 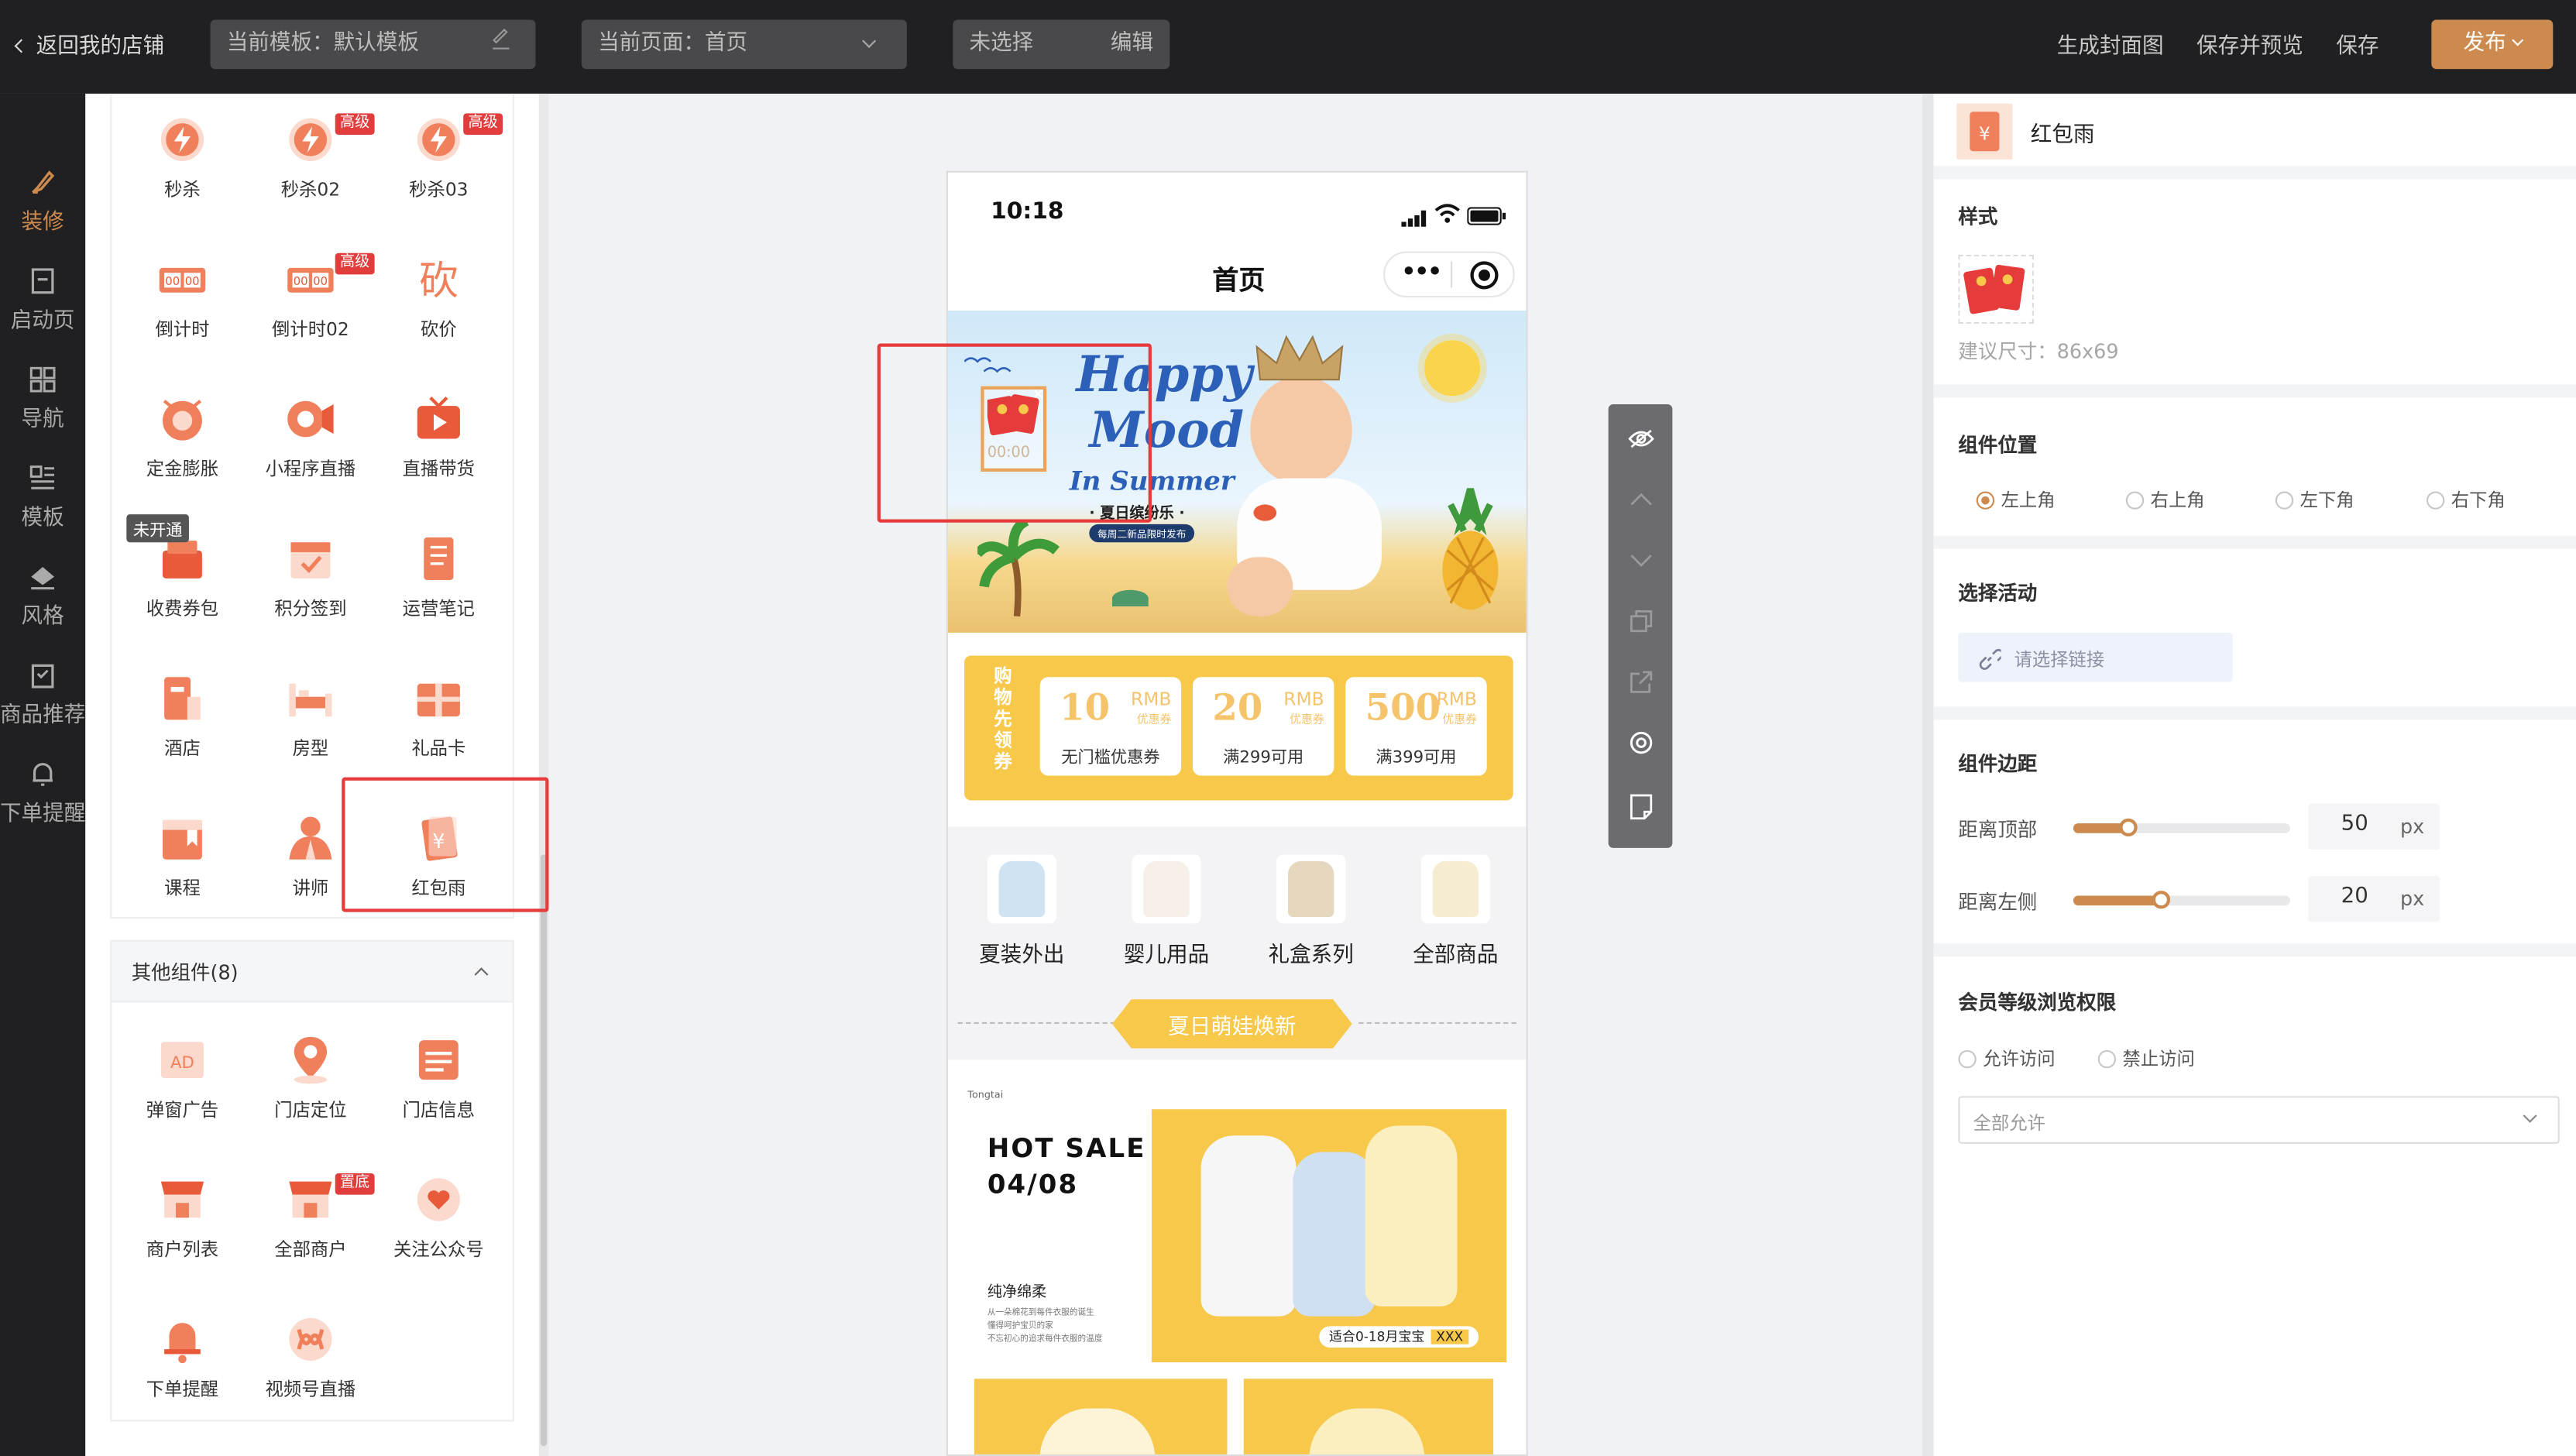 What do you see at coordinates (373, 44) in the screenshot?
I see `template-selector: 当前模板：默认模板` at bounding box center [373, 44].